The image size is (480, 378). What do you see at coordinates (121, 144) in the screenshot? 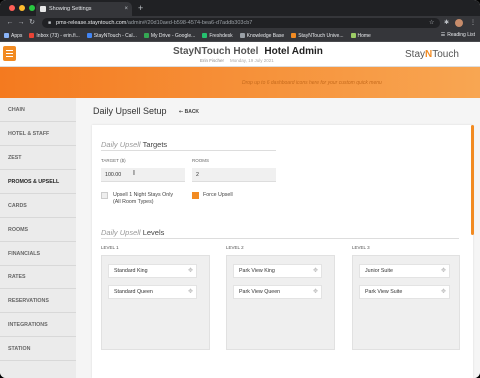
I see `title-italic: Daily Upsell` at bounding box center [121, 144].